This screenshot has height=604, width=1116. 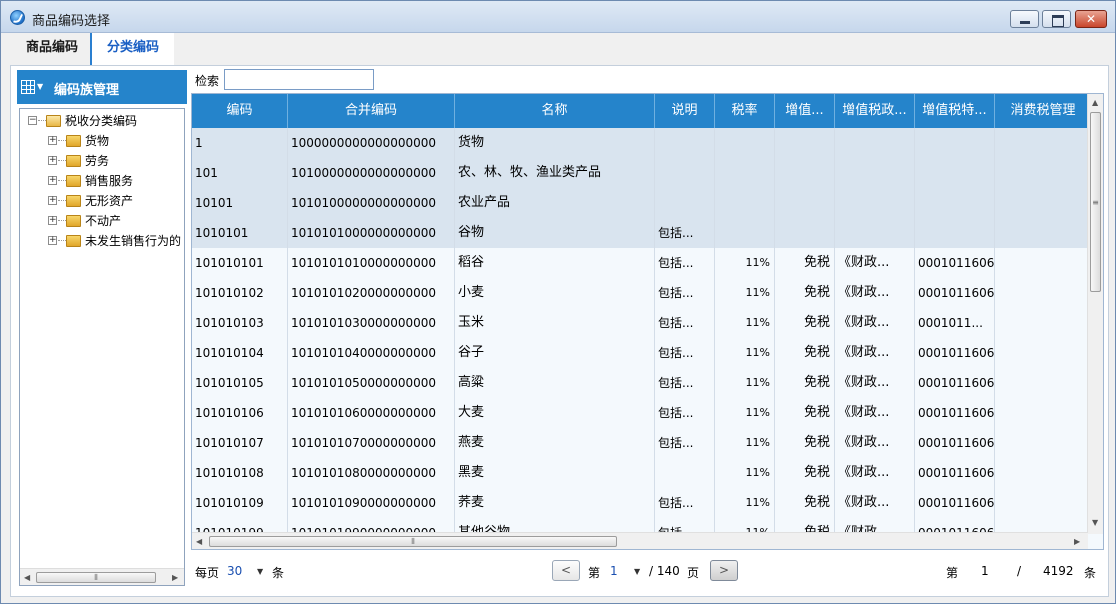 What do you see at coordinates (614, 571) in the screenshot?
I see `current-page-select: 1` at bounding box center [614, 571].